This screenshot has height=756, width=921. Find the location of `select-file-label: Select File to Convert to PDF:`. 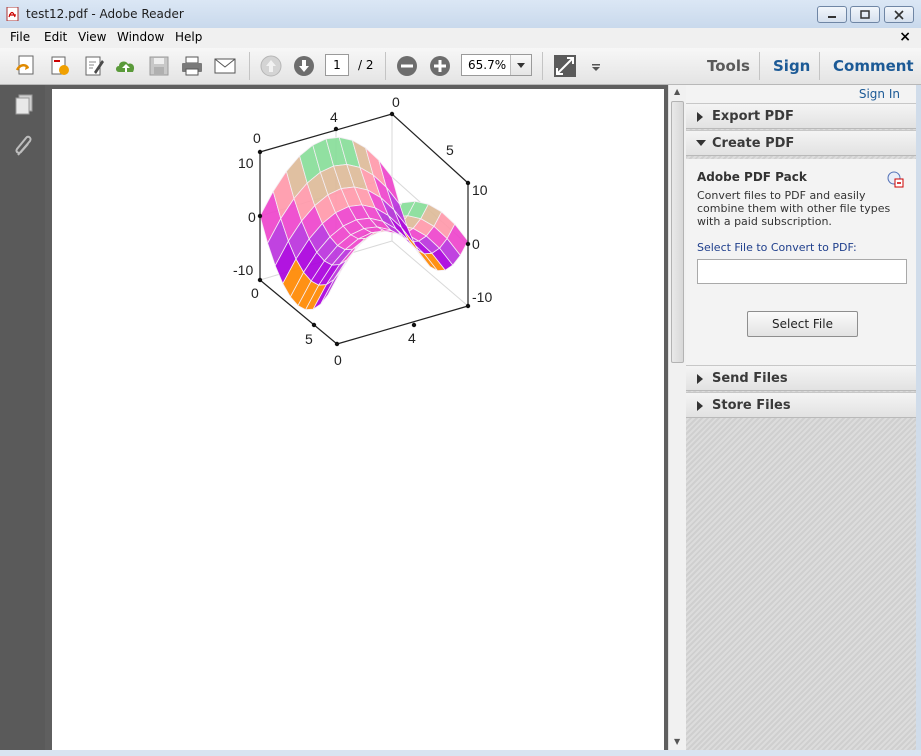

select-file-label: Select File to Convert to PDF: is located at coordinates (777, 247).